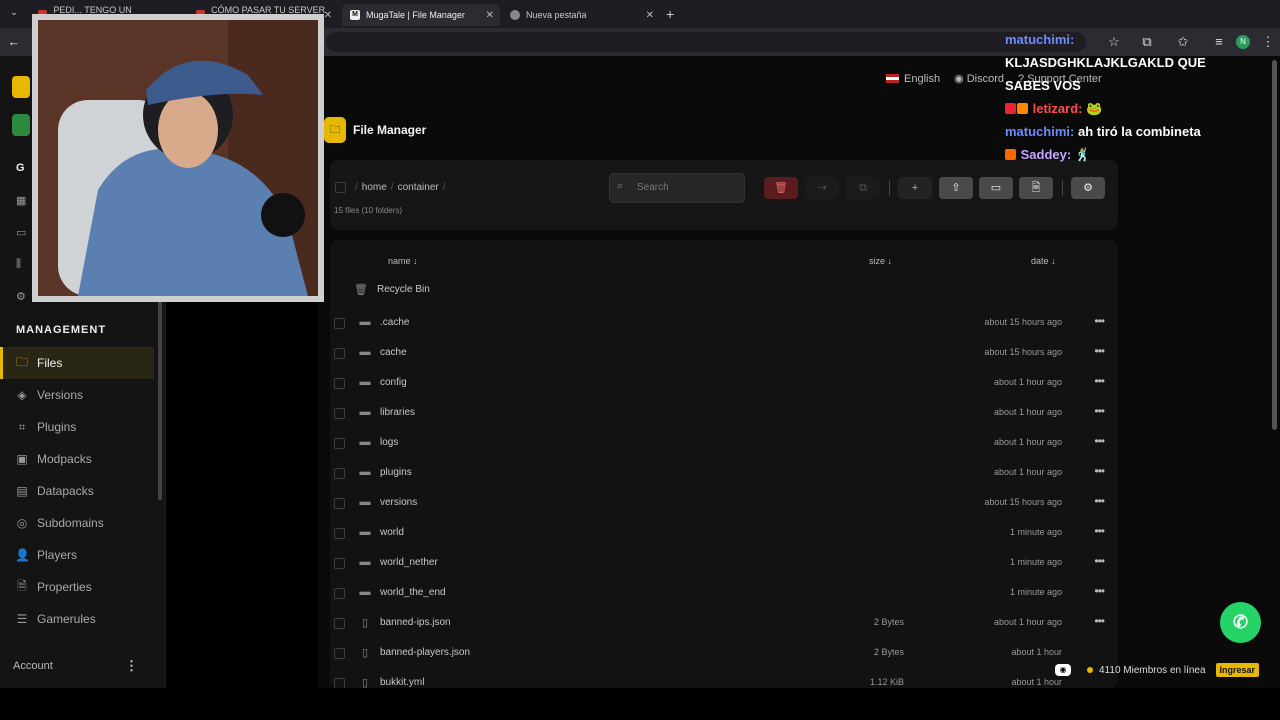 The width and height of the screenshot is (1280, 720). Describe the element at coordinates (956, 188) in the screenshot. I see `upload-button: ⇧` at that location.